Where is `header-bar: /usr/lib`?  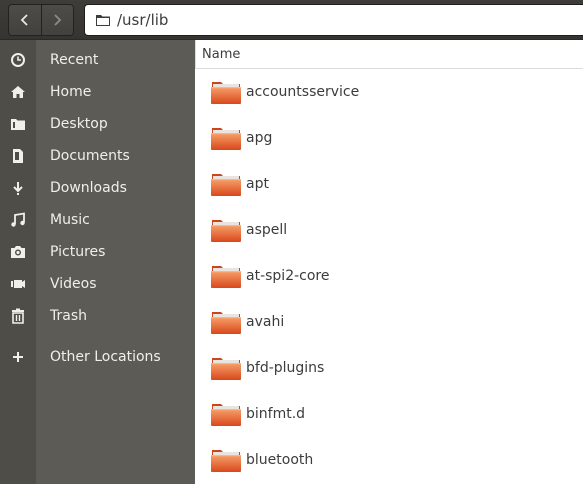 header-bar: /usr/lib is located at coordinates (291, 20).